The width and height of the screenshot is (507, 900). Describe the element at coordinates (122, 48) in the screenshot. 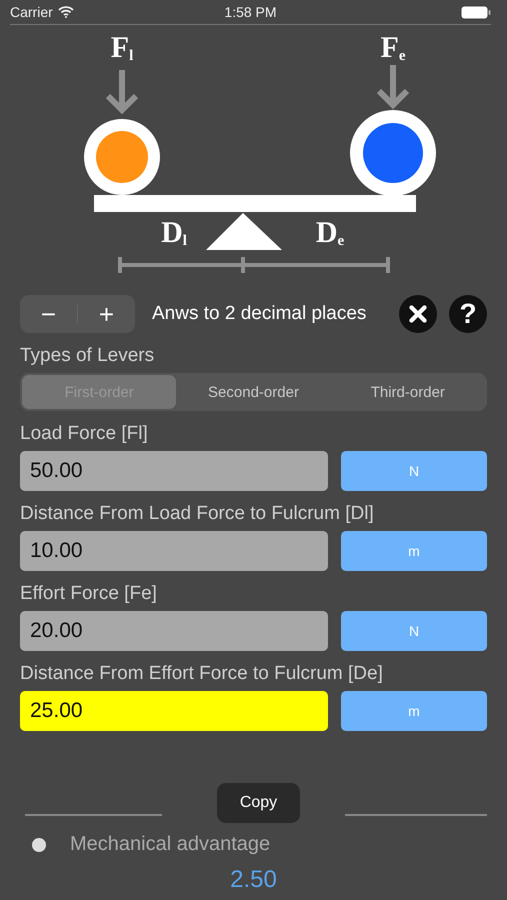

I see `load-force-label: F$_{l}$` at that location.